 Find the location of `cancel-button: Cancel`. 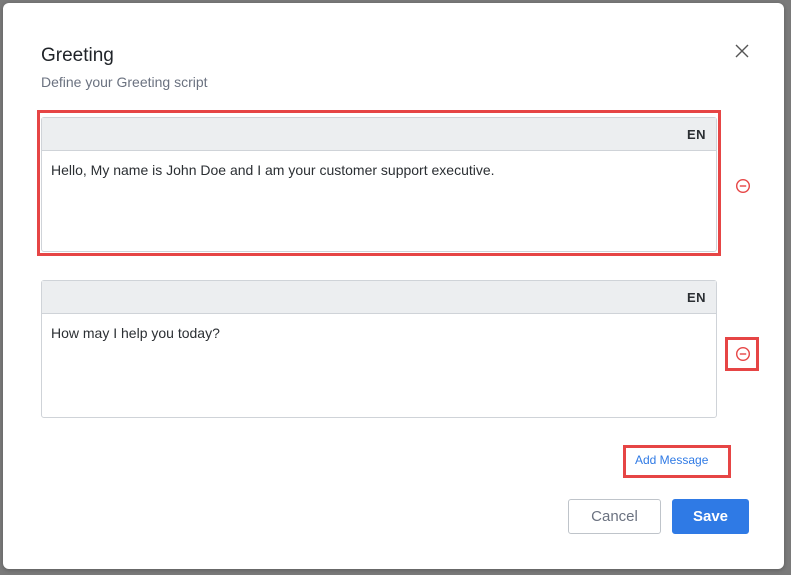

cancel-button: Cancel is located at coordinates (614, 516).